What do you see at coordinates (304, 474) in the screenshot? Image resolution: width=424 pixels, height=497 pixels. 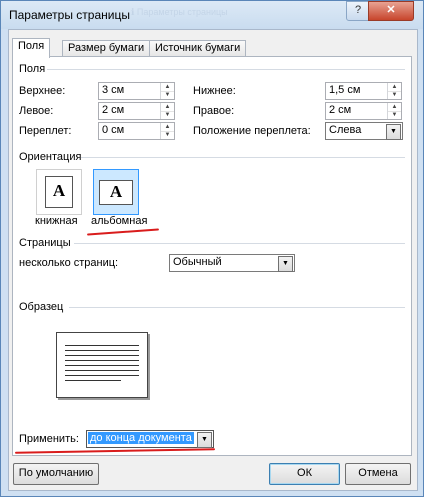 I see `ok-button: ОК` at bounding box center [304, 474].